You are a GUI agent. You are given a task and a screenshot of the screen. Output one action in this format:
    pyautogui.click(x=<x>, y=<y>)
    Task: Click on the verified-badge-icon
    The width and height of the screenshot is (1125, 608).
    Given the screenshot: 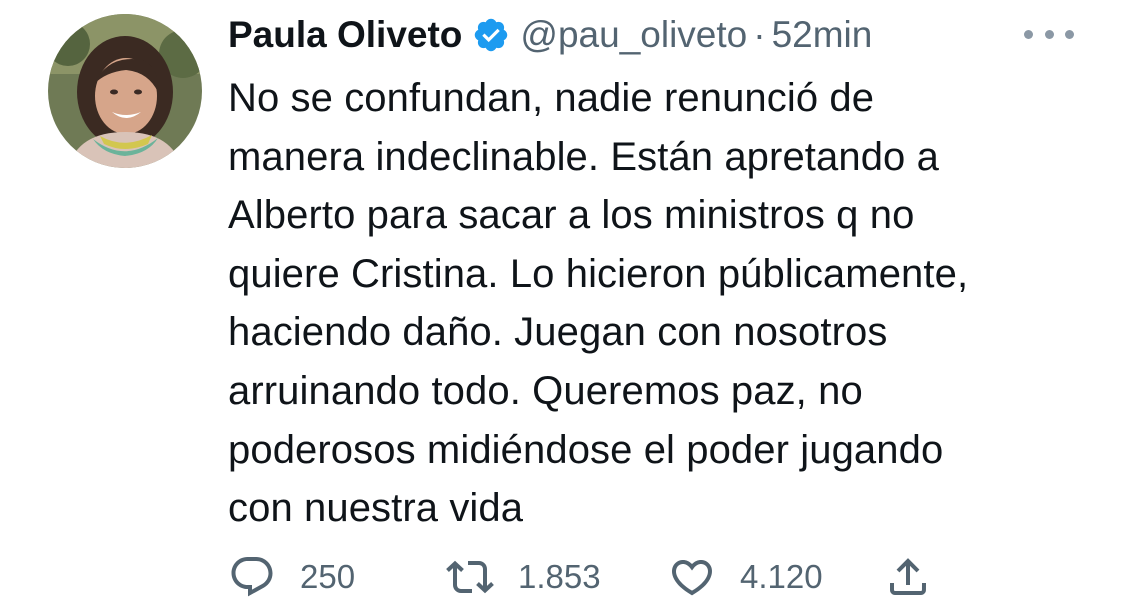 What is the action you would take?
    pyautogui.click(x=491, y=35)
    